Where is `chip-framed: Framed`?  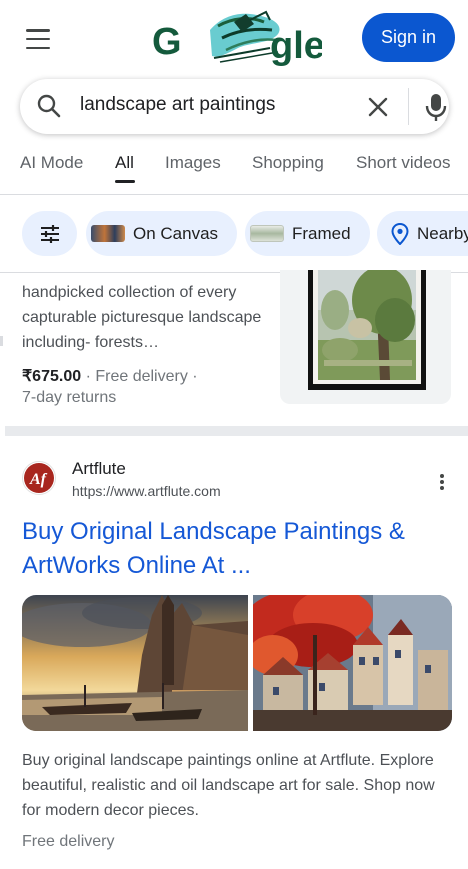 chip-framed: Framed is located at coordinates (307, 233).